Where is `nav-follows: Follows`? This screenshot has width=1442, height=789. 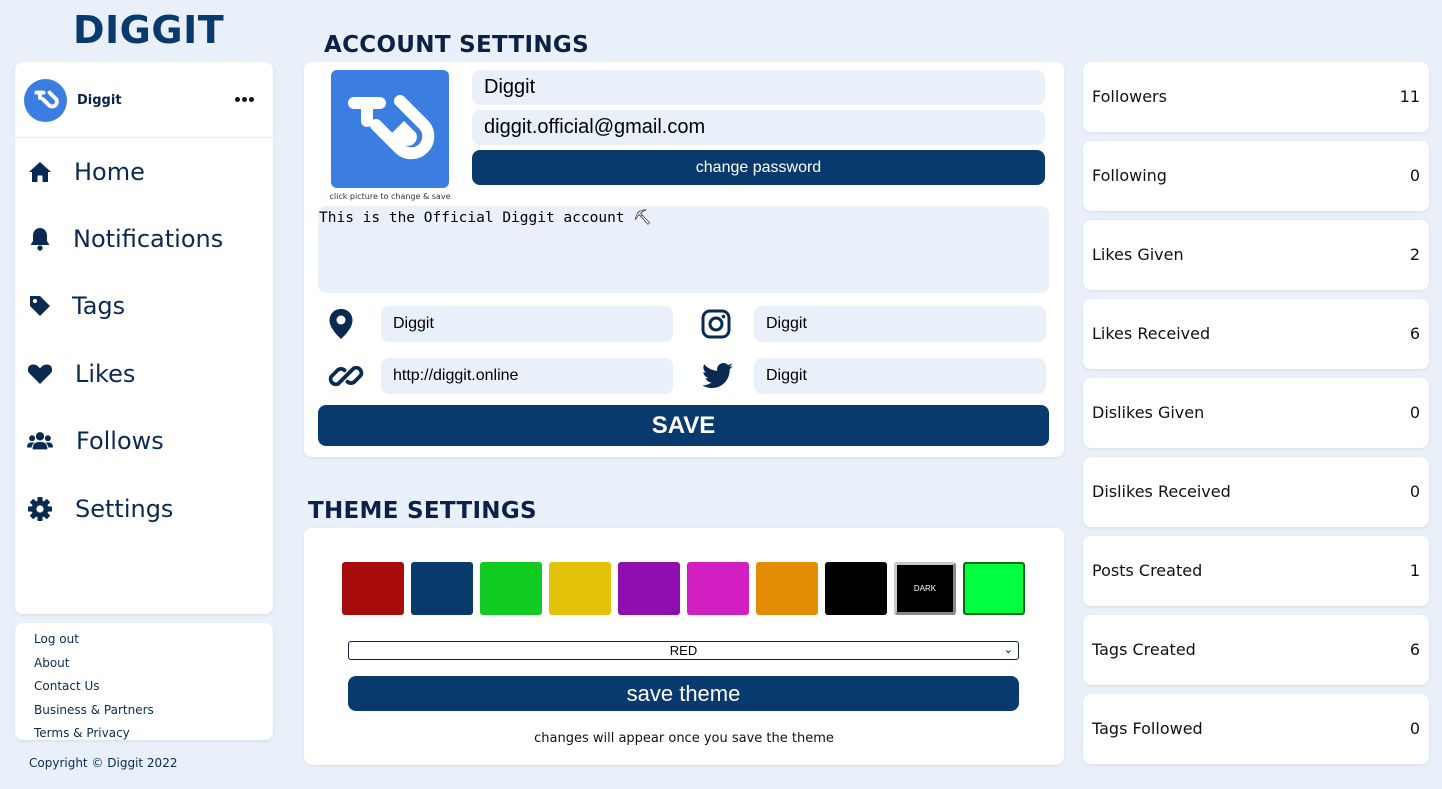
nav-follows: Follows is located at coordinates (144, 441).